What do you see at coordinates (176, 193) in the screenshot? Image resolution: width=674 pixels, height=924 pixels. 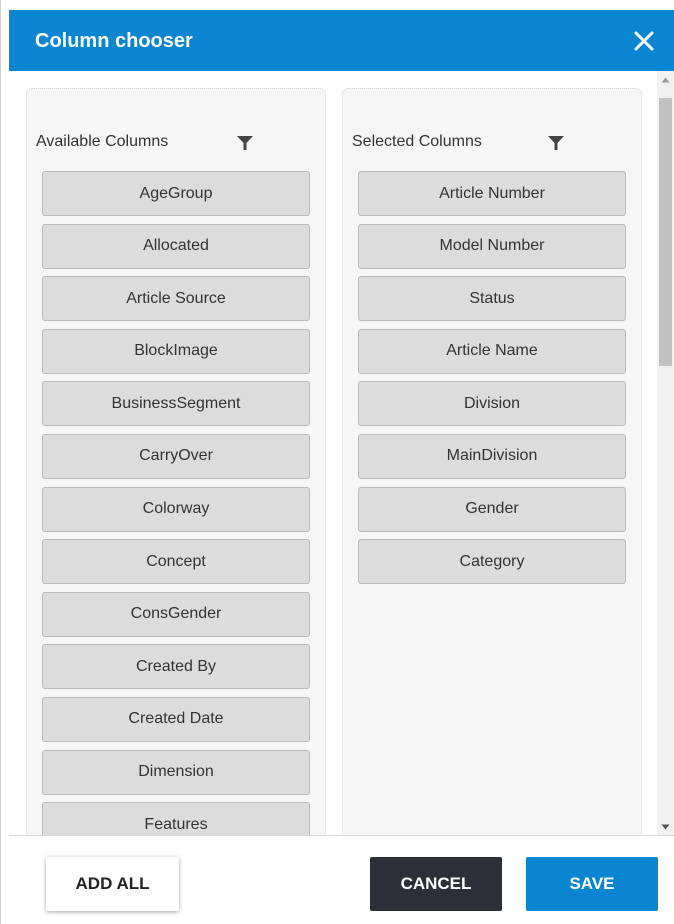 I see `column-chip: AgeGroup` at bounding box center [176, 193].